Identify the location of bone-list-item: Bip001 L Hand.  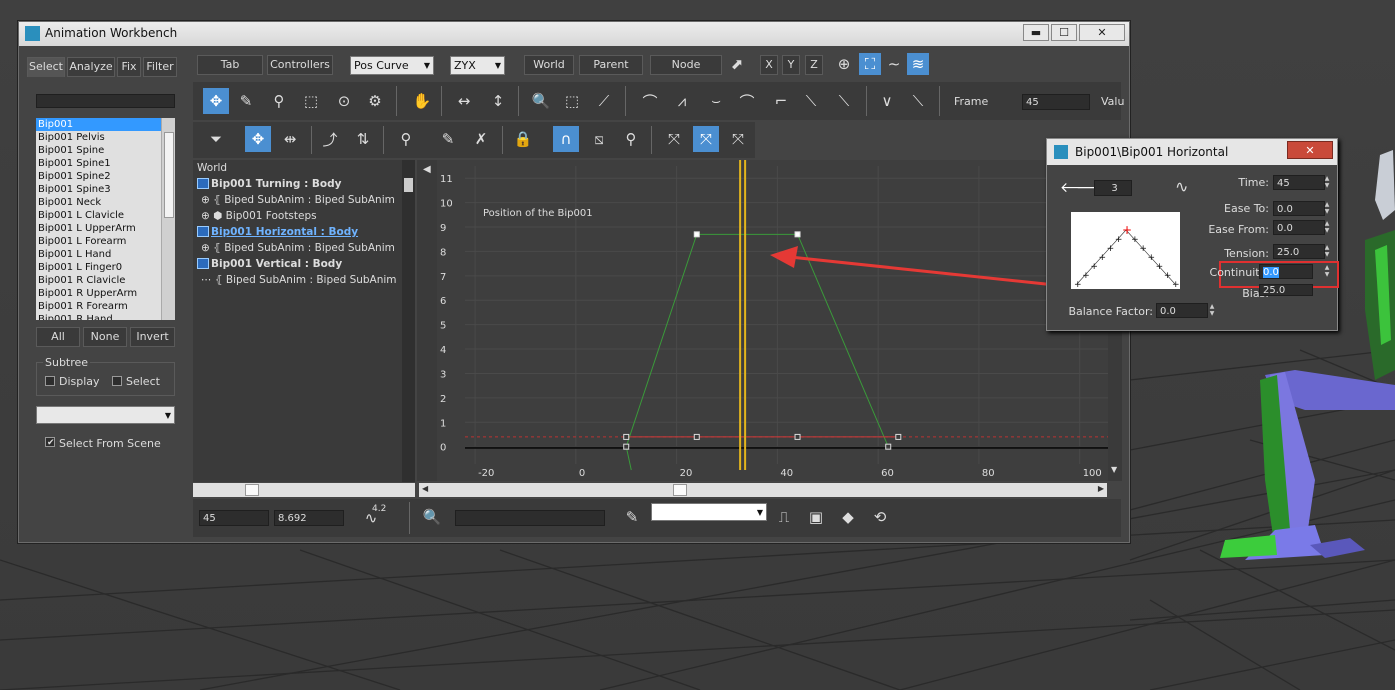
(105, 254).